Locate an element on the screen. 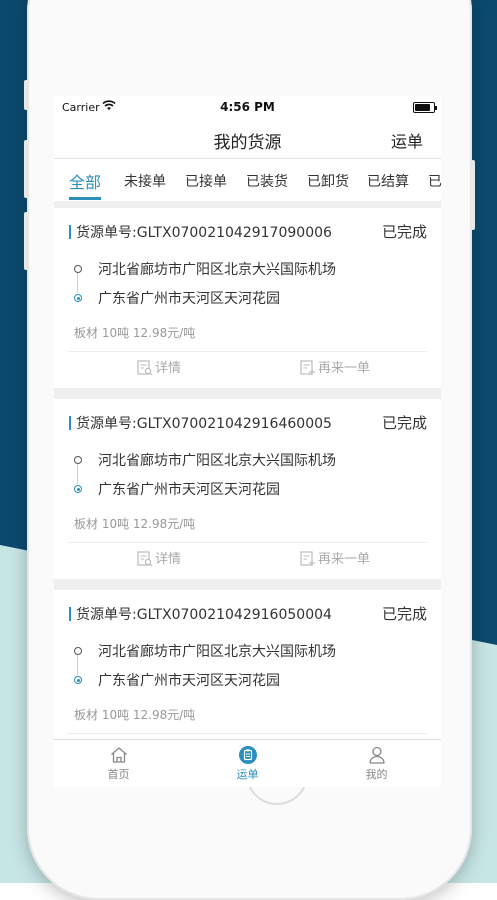  tab-all: 全部 is located at coordinates (85, 181).